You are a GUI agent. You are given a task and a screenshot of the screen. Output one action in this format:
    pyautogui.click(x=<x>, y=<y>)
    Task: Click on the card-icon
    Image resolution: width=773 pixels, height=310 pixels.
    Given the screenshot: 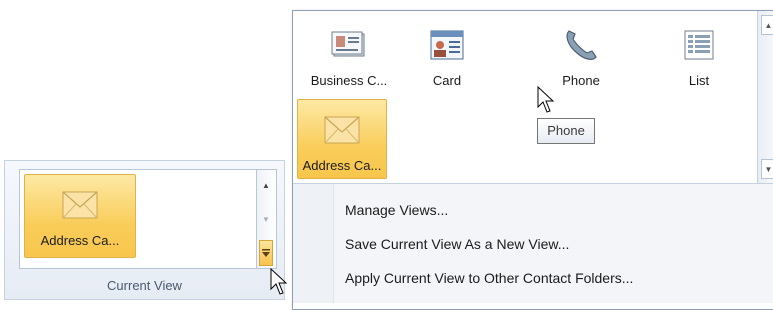 What is the action you would take?
    pyautogui.click(x=447, y=45)
    